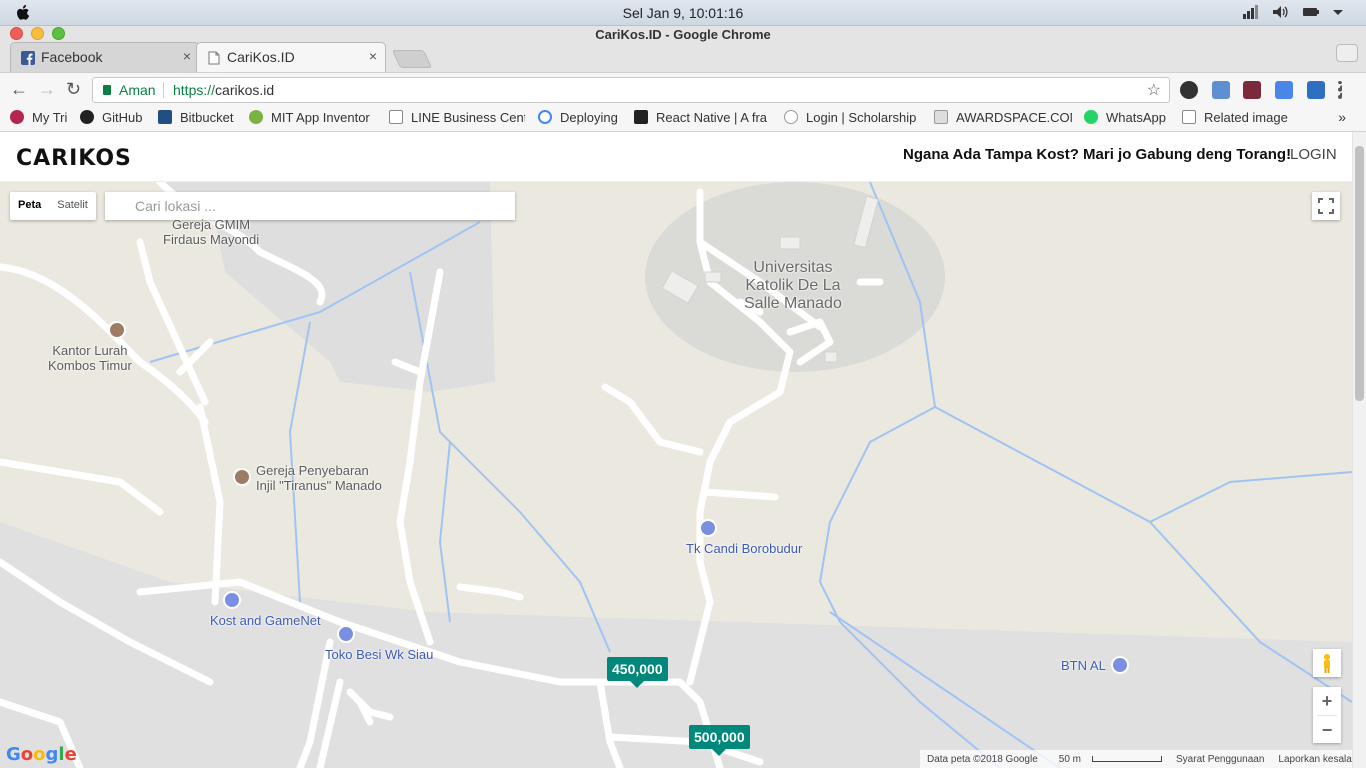 The height and width of the screenshot is (768, 1366). Describe the element at coordinates (1014, 117) in the screenshot. I see `bookmark-label: AWARDSPACE.COM` at that location.